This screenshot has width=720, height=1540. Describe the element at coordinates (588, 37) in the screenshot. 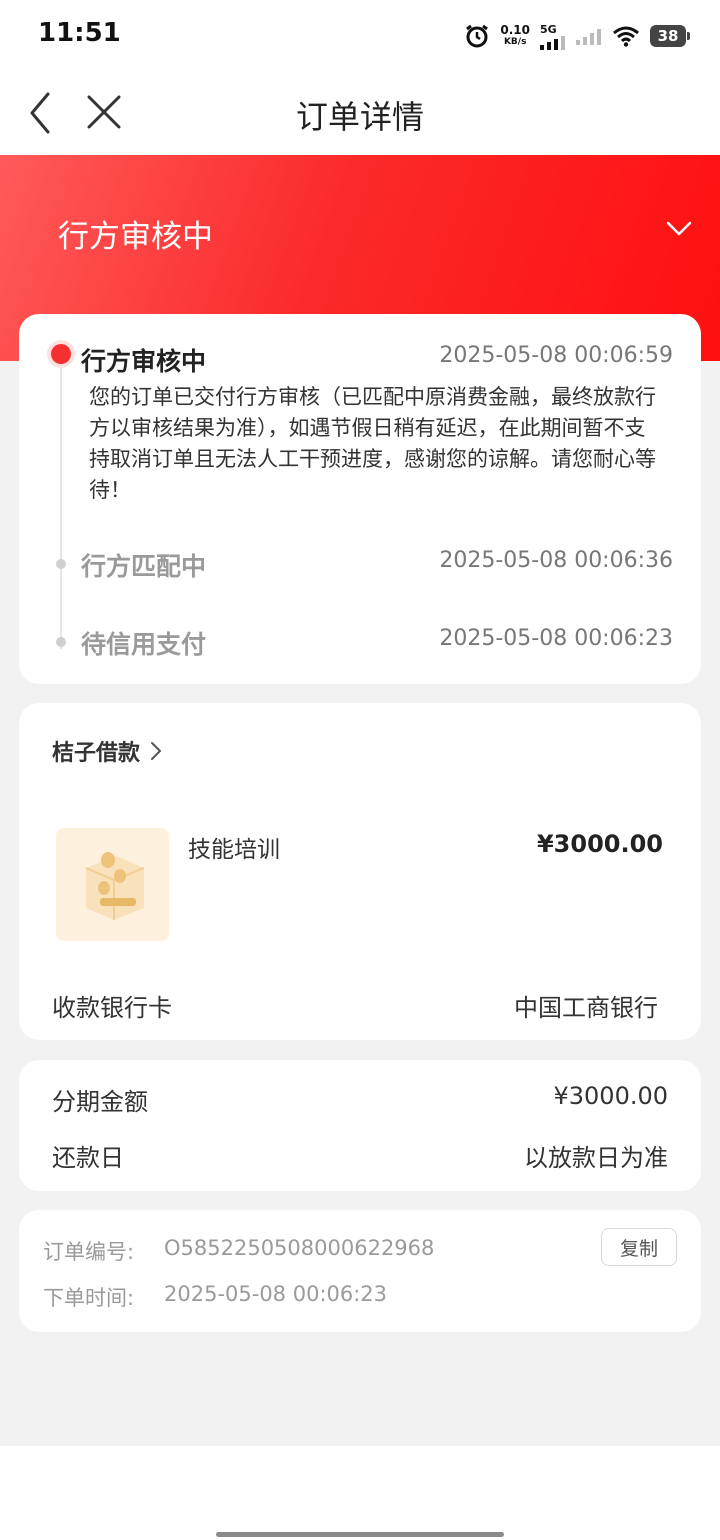

I see `signal-empty-icon` at that location.